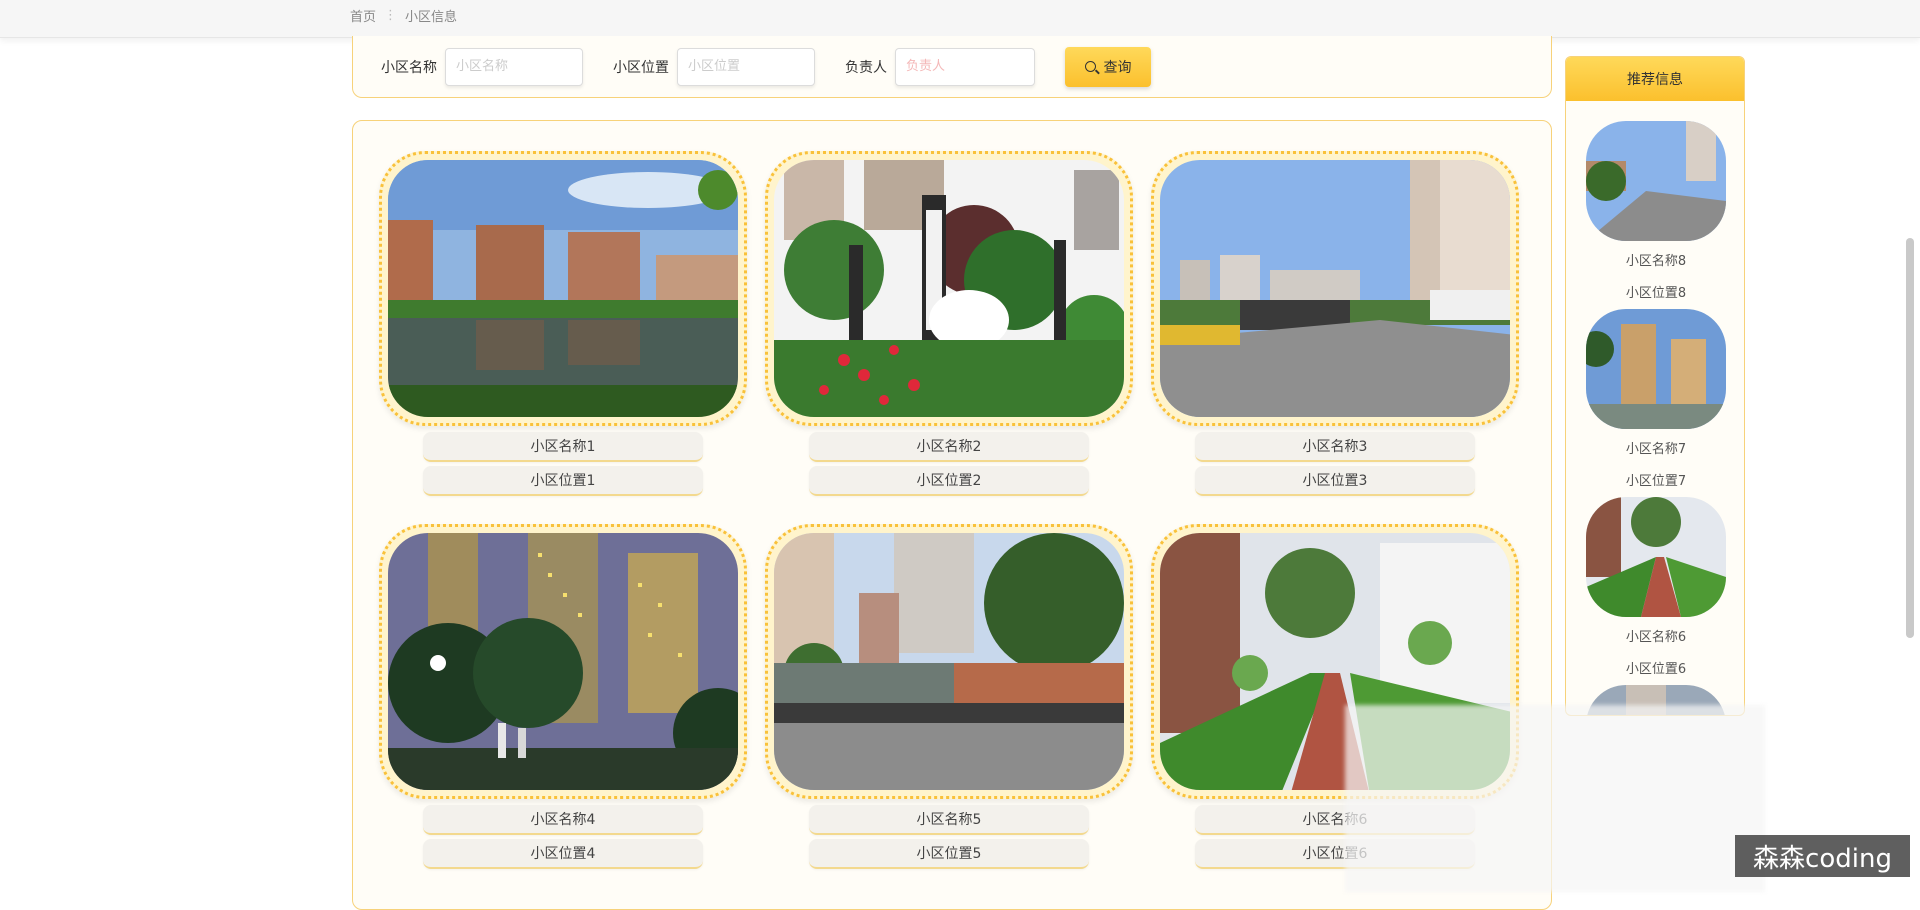  Describe the element at coordinates (1822, 856) in the screenshot. I see `watermark: 森森coding` at that location.